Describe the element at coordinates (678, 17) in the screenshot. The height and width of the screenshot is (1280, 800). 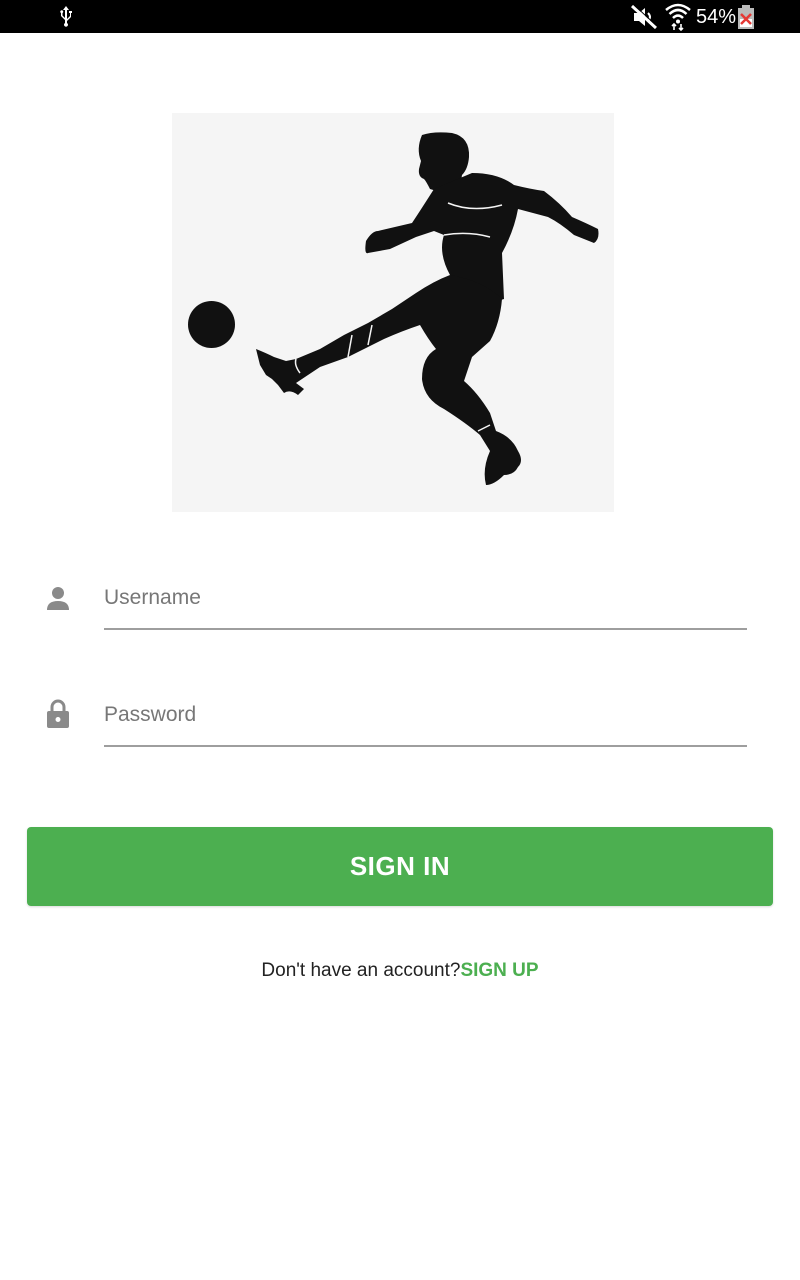
I see `wifi-icon` at that location.